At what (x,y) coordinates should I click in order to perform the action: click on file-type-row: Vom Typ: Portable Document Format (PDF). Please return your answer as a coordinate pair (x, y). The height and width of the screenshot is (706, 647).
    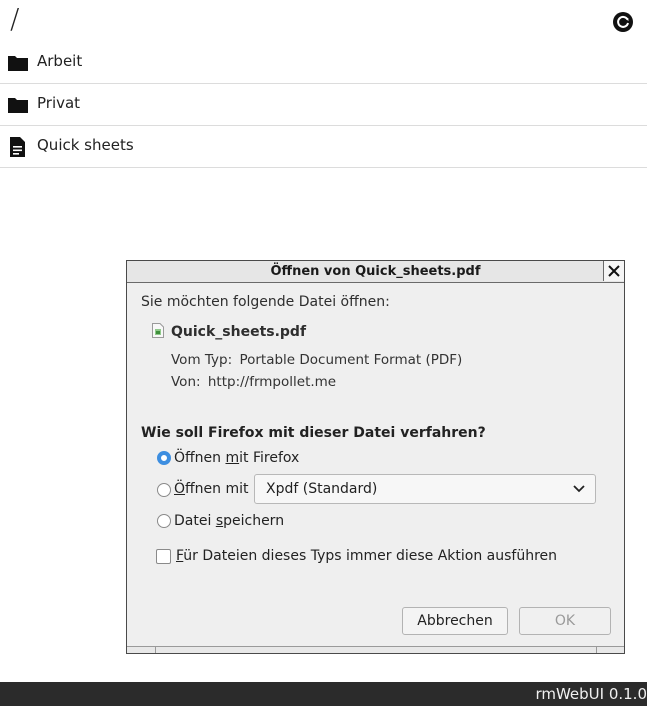
    Looking at the image, I should click on (316, 360).